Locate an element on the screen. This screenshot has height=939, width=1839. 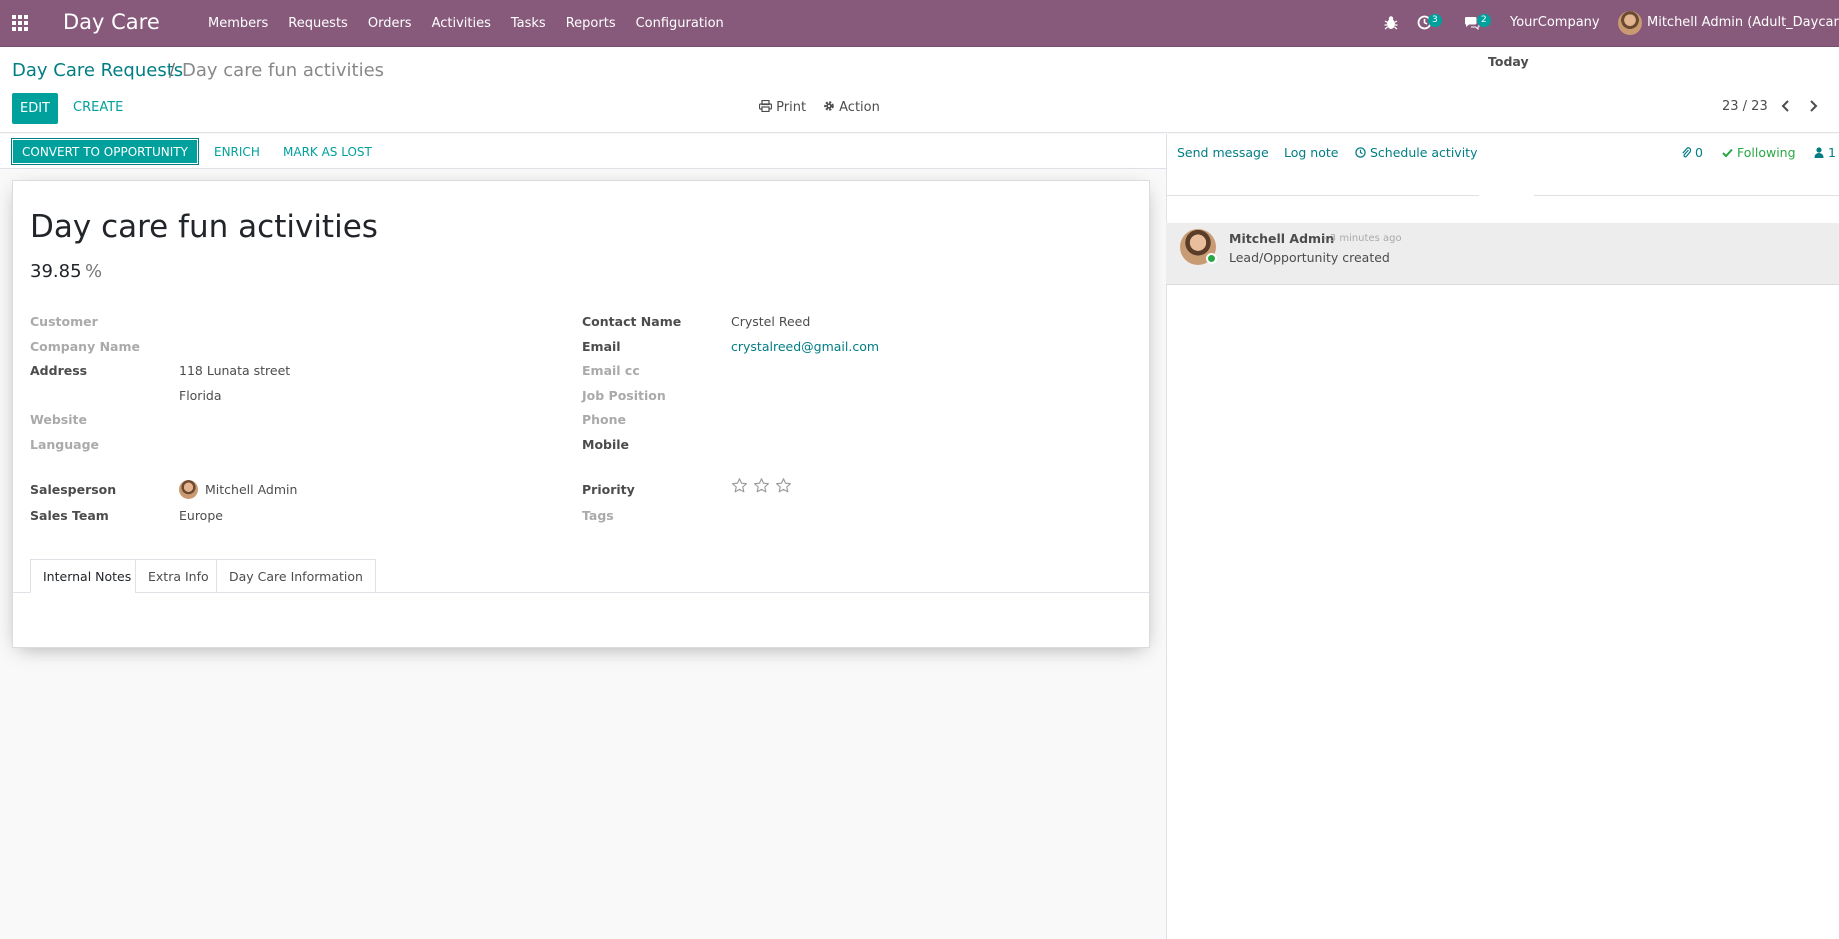
message-body: Lead/Opportunity created is located at coordinates (1309, 257).